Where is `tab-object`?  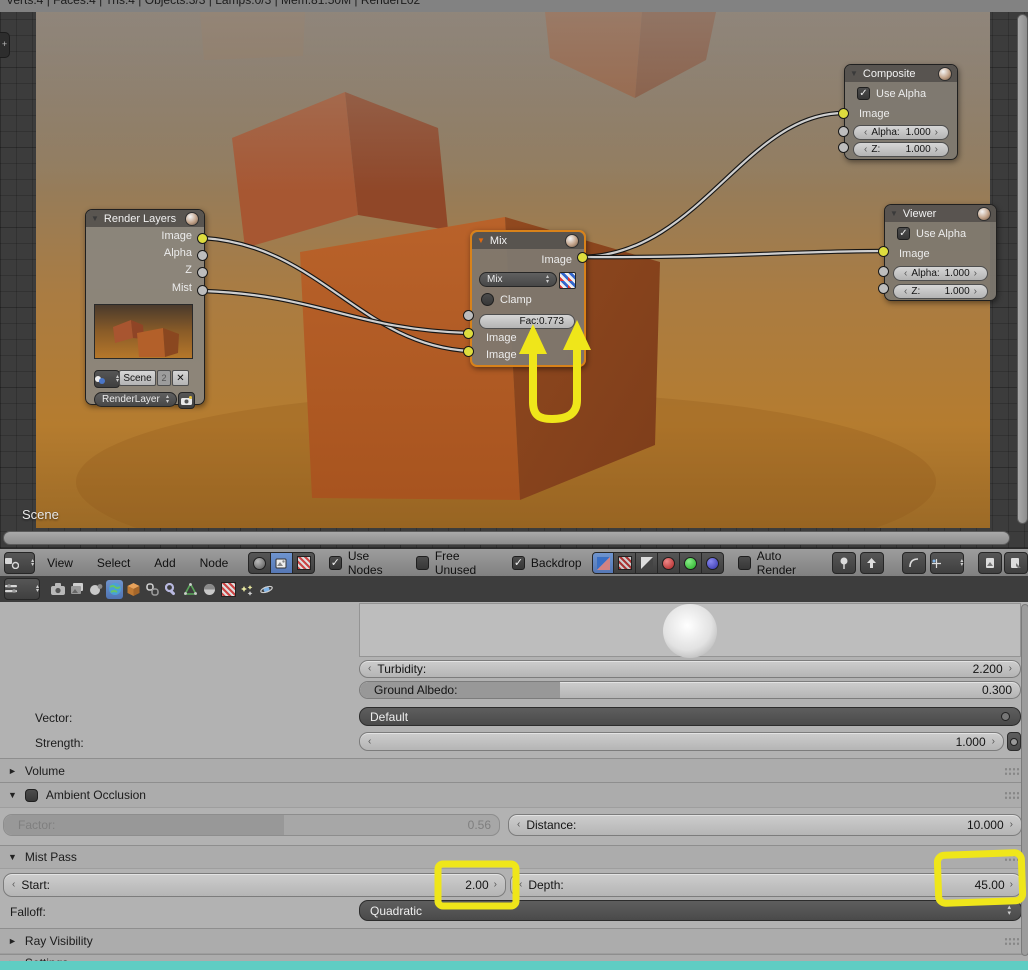
tab-object is located at coordinates (133, 589).